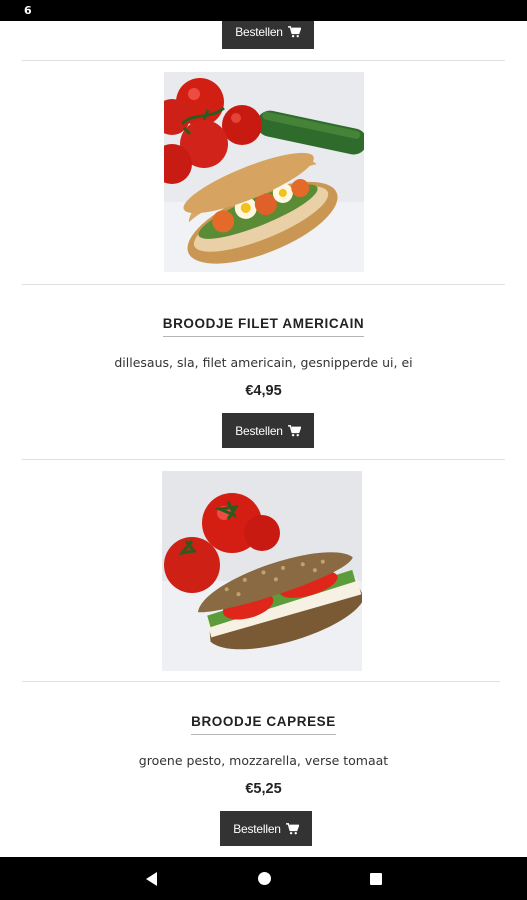  I want to click on back-button, so click(151, 878).